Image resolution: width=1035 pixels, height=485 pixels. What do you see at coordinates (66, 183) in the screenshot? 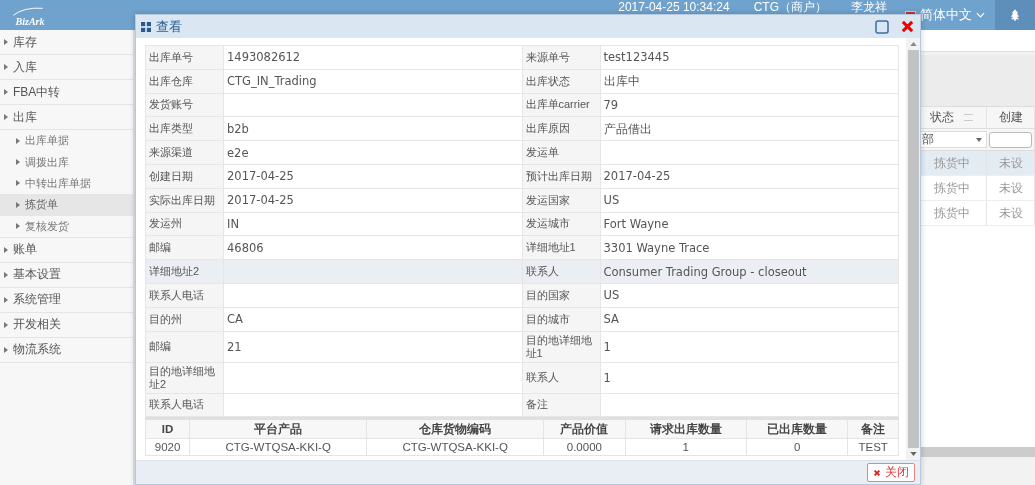
I see `submenu-item: 中转出库单据` at bounding box center [66, 183].